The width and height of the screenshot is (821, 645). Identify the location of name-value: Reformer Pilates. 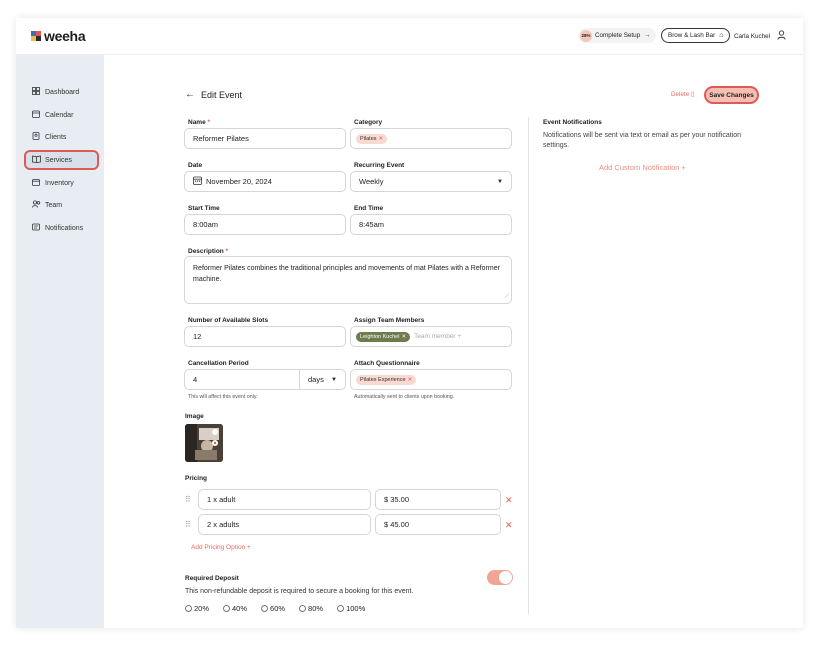
(221, 138).